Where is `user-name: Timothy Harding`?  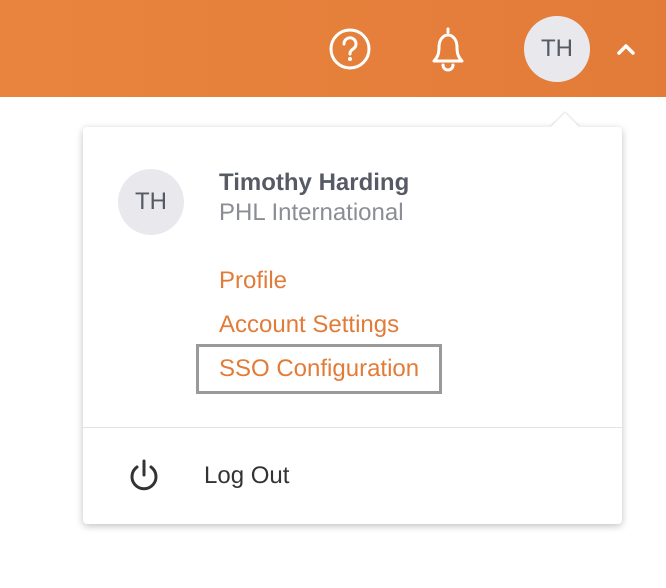 user-name: Timothy Harding is located at coordinates (314, 183).